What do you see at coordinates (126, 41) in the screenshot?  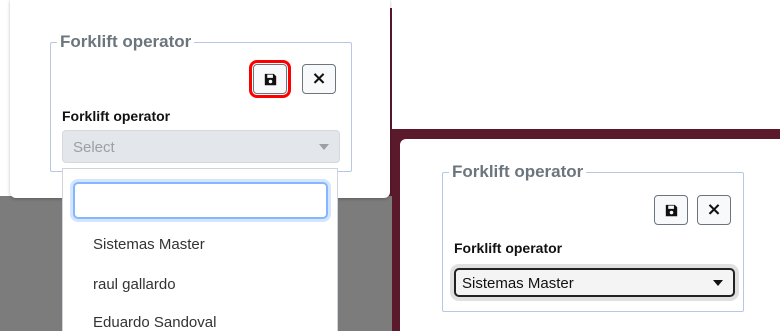 I see `left-fieldset-legend: Forklift operator` at bounding box center [126, 41].